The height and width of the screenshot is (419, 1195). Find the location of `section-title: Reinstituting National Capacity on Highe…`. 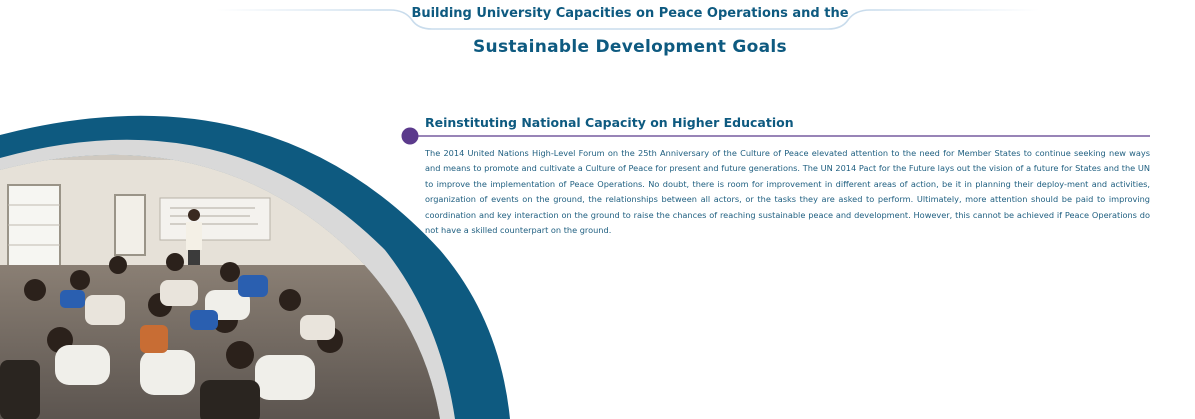

section-title: Reinstituting National Capacity on Highe… is located at coordinates (609, 122).